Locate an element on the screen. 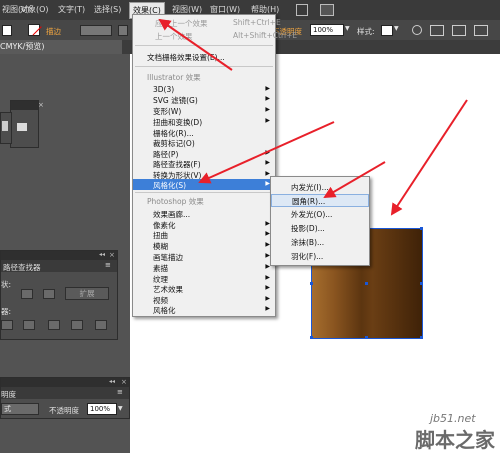  arrow-to-effect-menu is located at coordinates (195, 44).